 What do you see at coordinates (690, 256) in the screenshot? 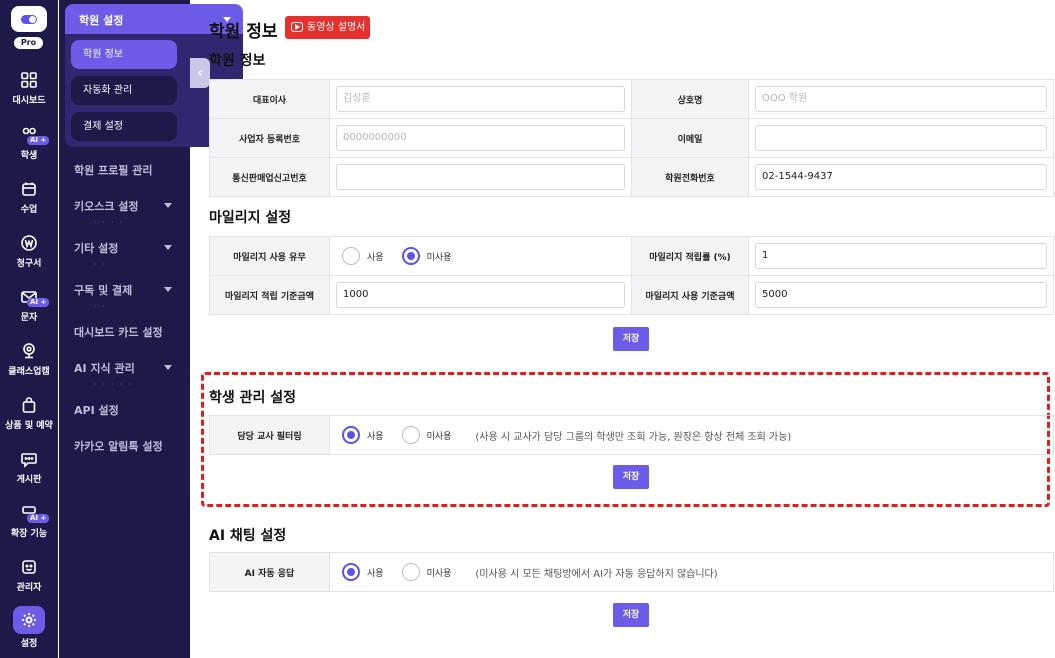
I see `label-mileage-rate: 마일리지 적립률 (%)` at bounding box center [690, 256].